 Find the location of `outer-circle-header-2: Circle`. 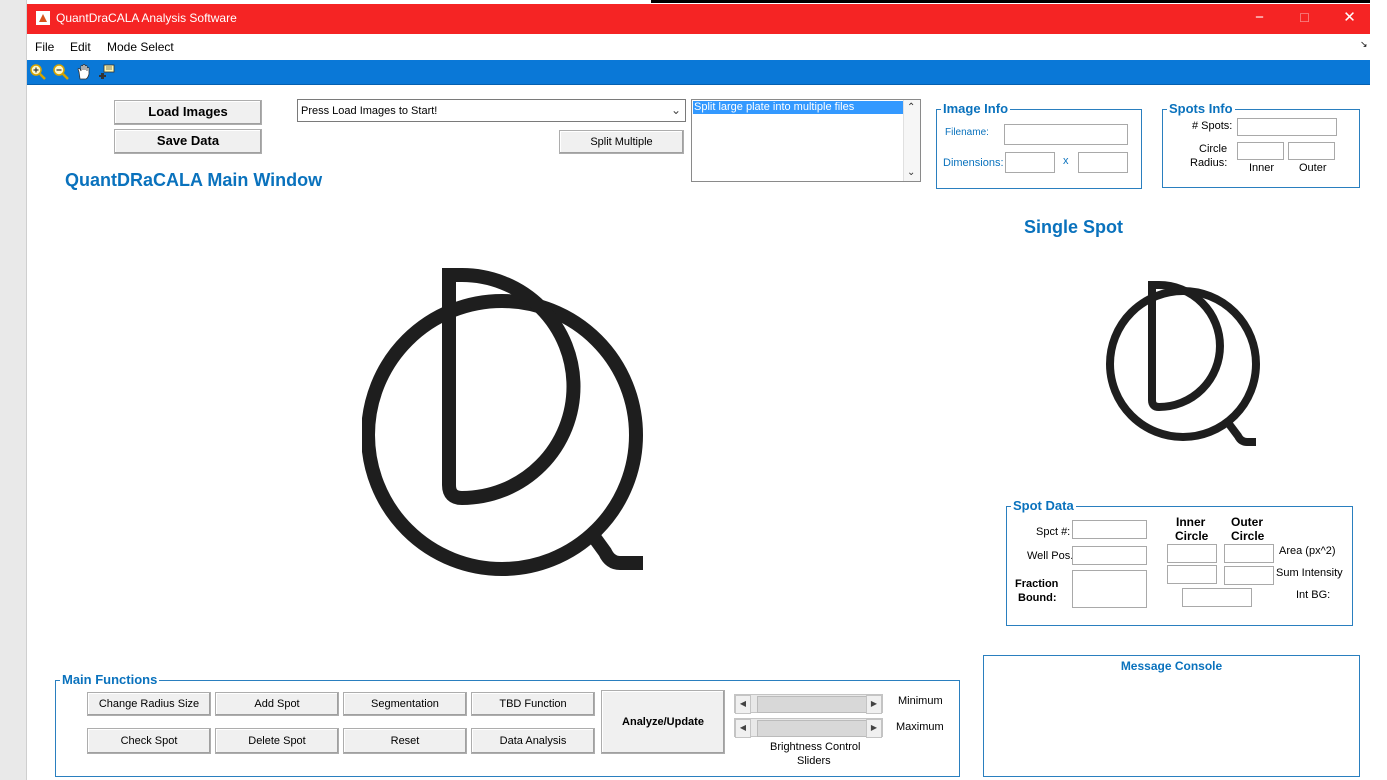

outer-circle-header-2: Circle is located at coordinates (1248, 536).